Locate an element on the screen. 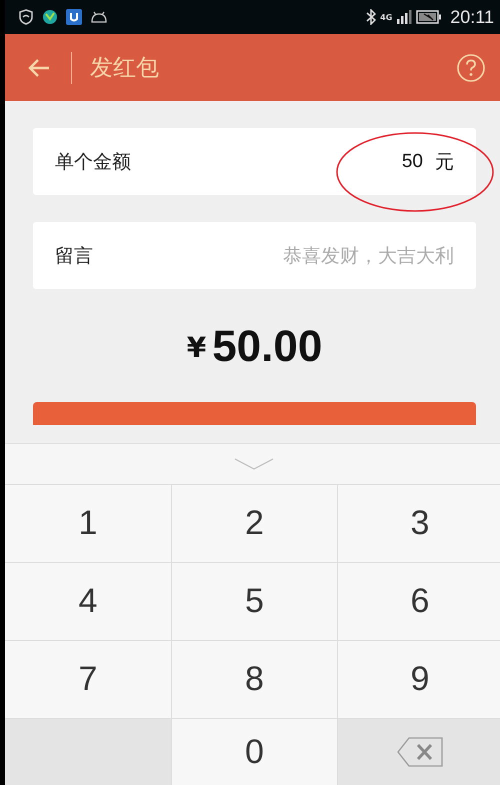 The height and width of the screenshot is (785, 500). backspace-icon is located at coordinates (420, 752).